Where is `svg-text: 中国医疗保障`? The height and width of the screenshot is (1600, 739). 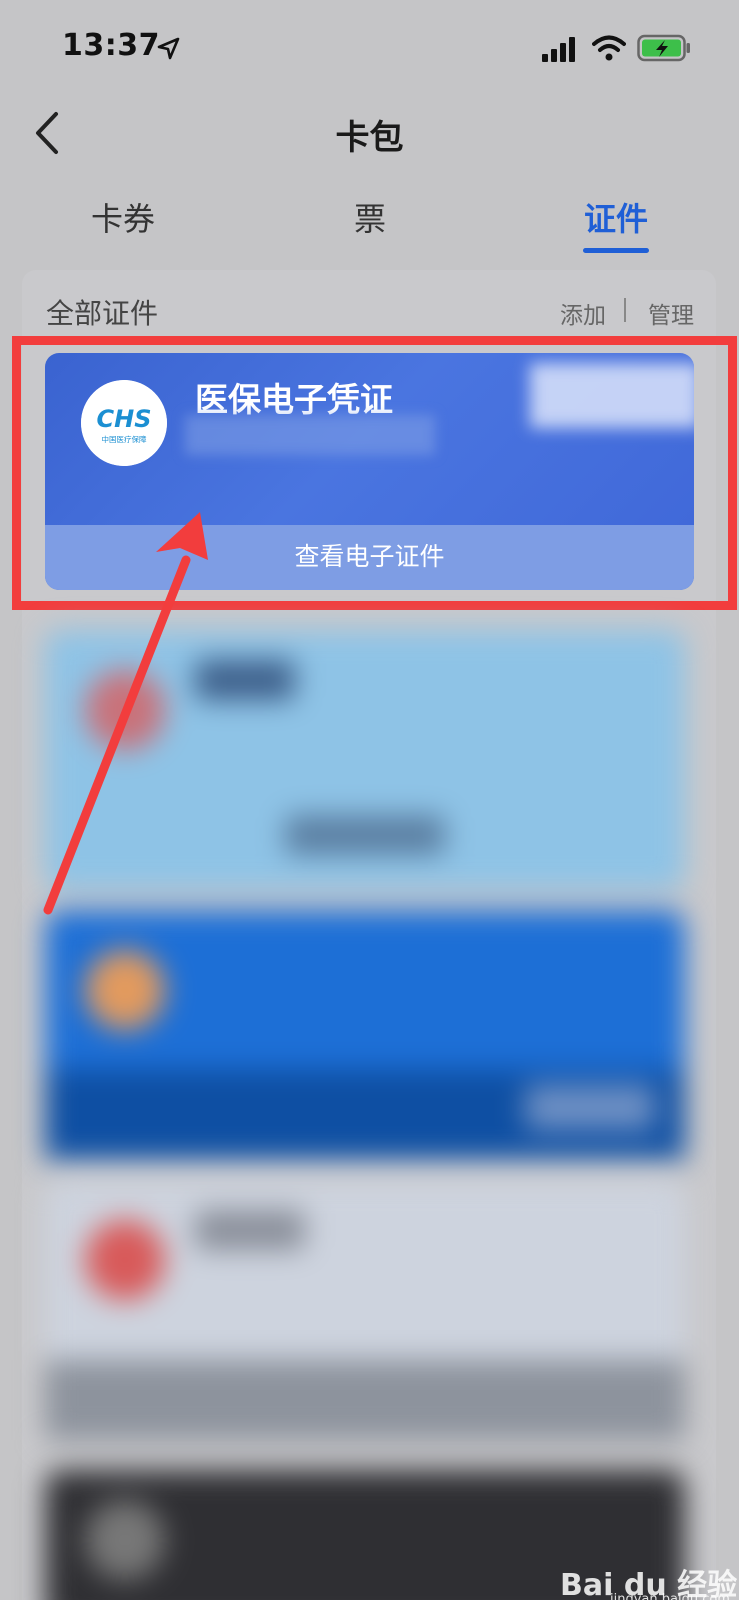
svg-text: 中国医疗保障 is located at coordinates (124, 439).